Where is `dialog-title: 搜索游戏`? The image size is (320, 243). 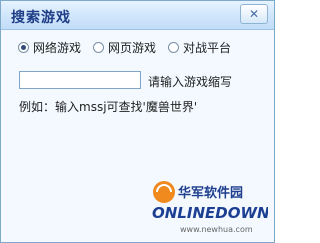
dialog-title: 搜索游戏 is located at coordinates (41, 18).